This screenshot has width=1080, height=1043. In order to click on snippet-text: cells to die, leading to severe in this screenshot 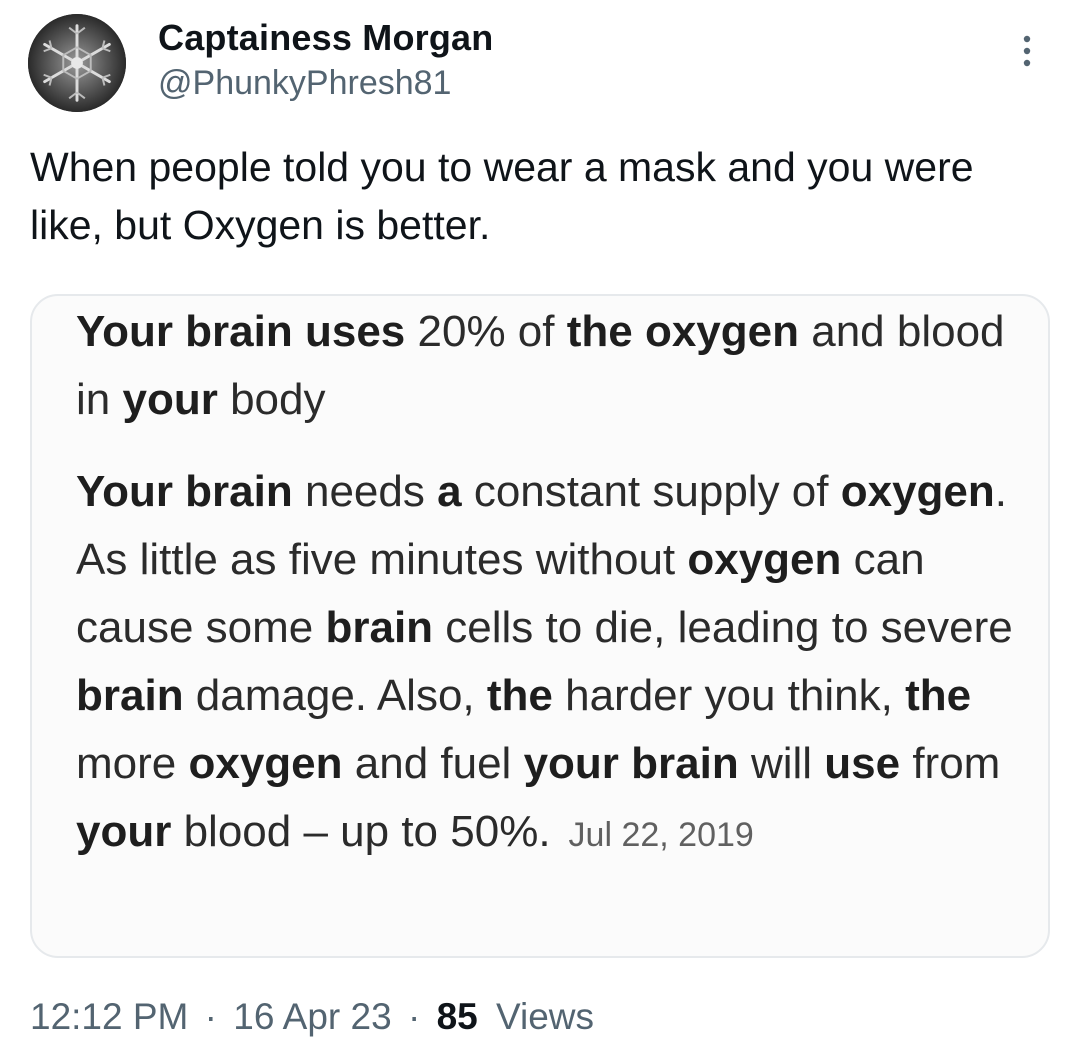, I will do `click(723, 627)`.